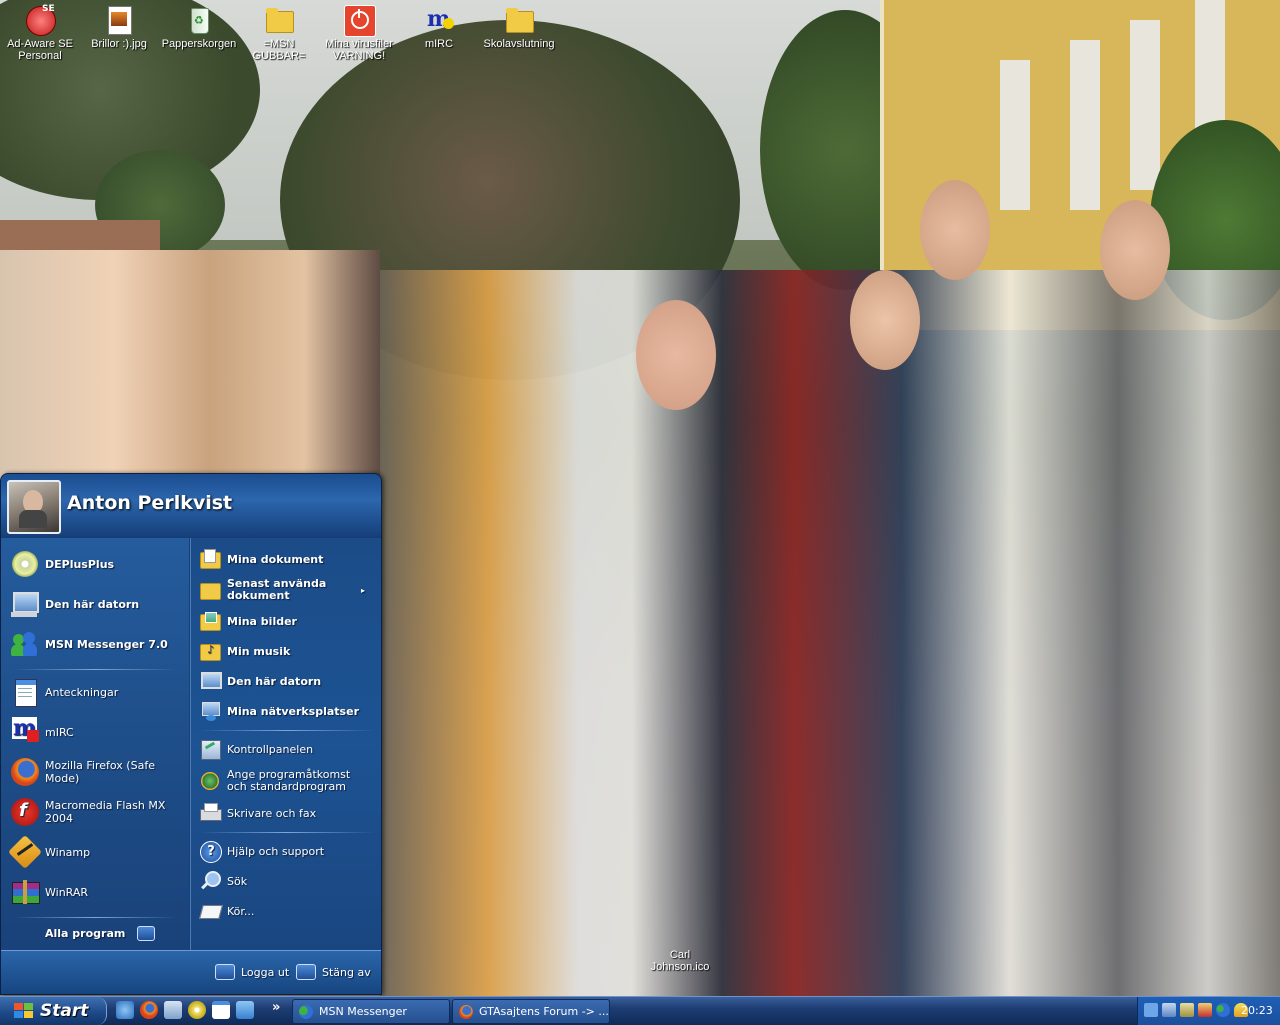 This screenshot has width=1280, height=1025. I want to click on security-tray-icon, so click(1205, 1010).